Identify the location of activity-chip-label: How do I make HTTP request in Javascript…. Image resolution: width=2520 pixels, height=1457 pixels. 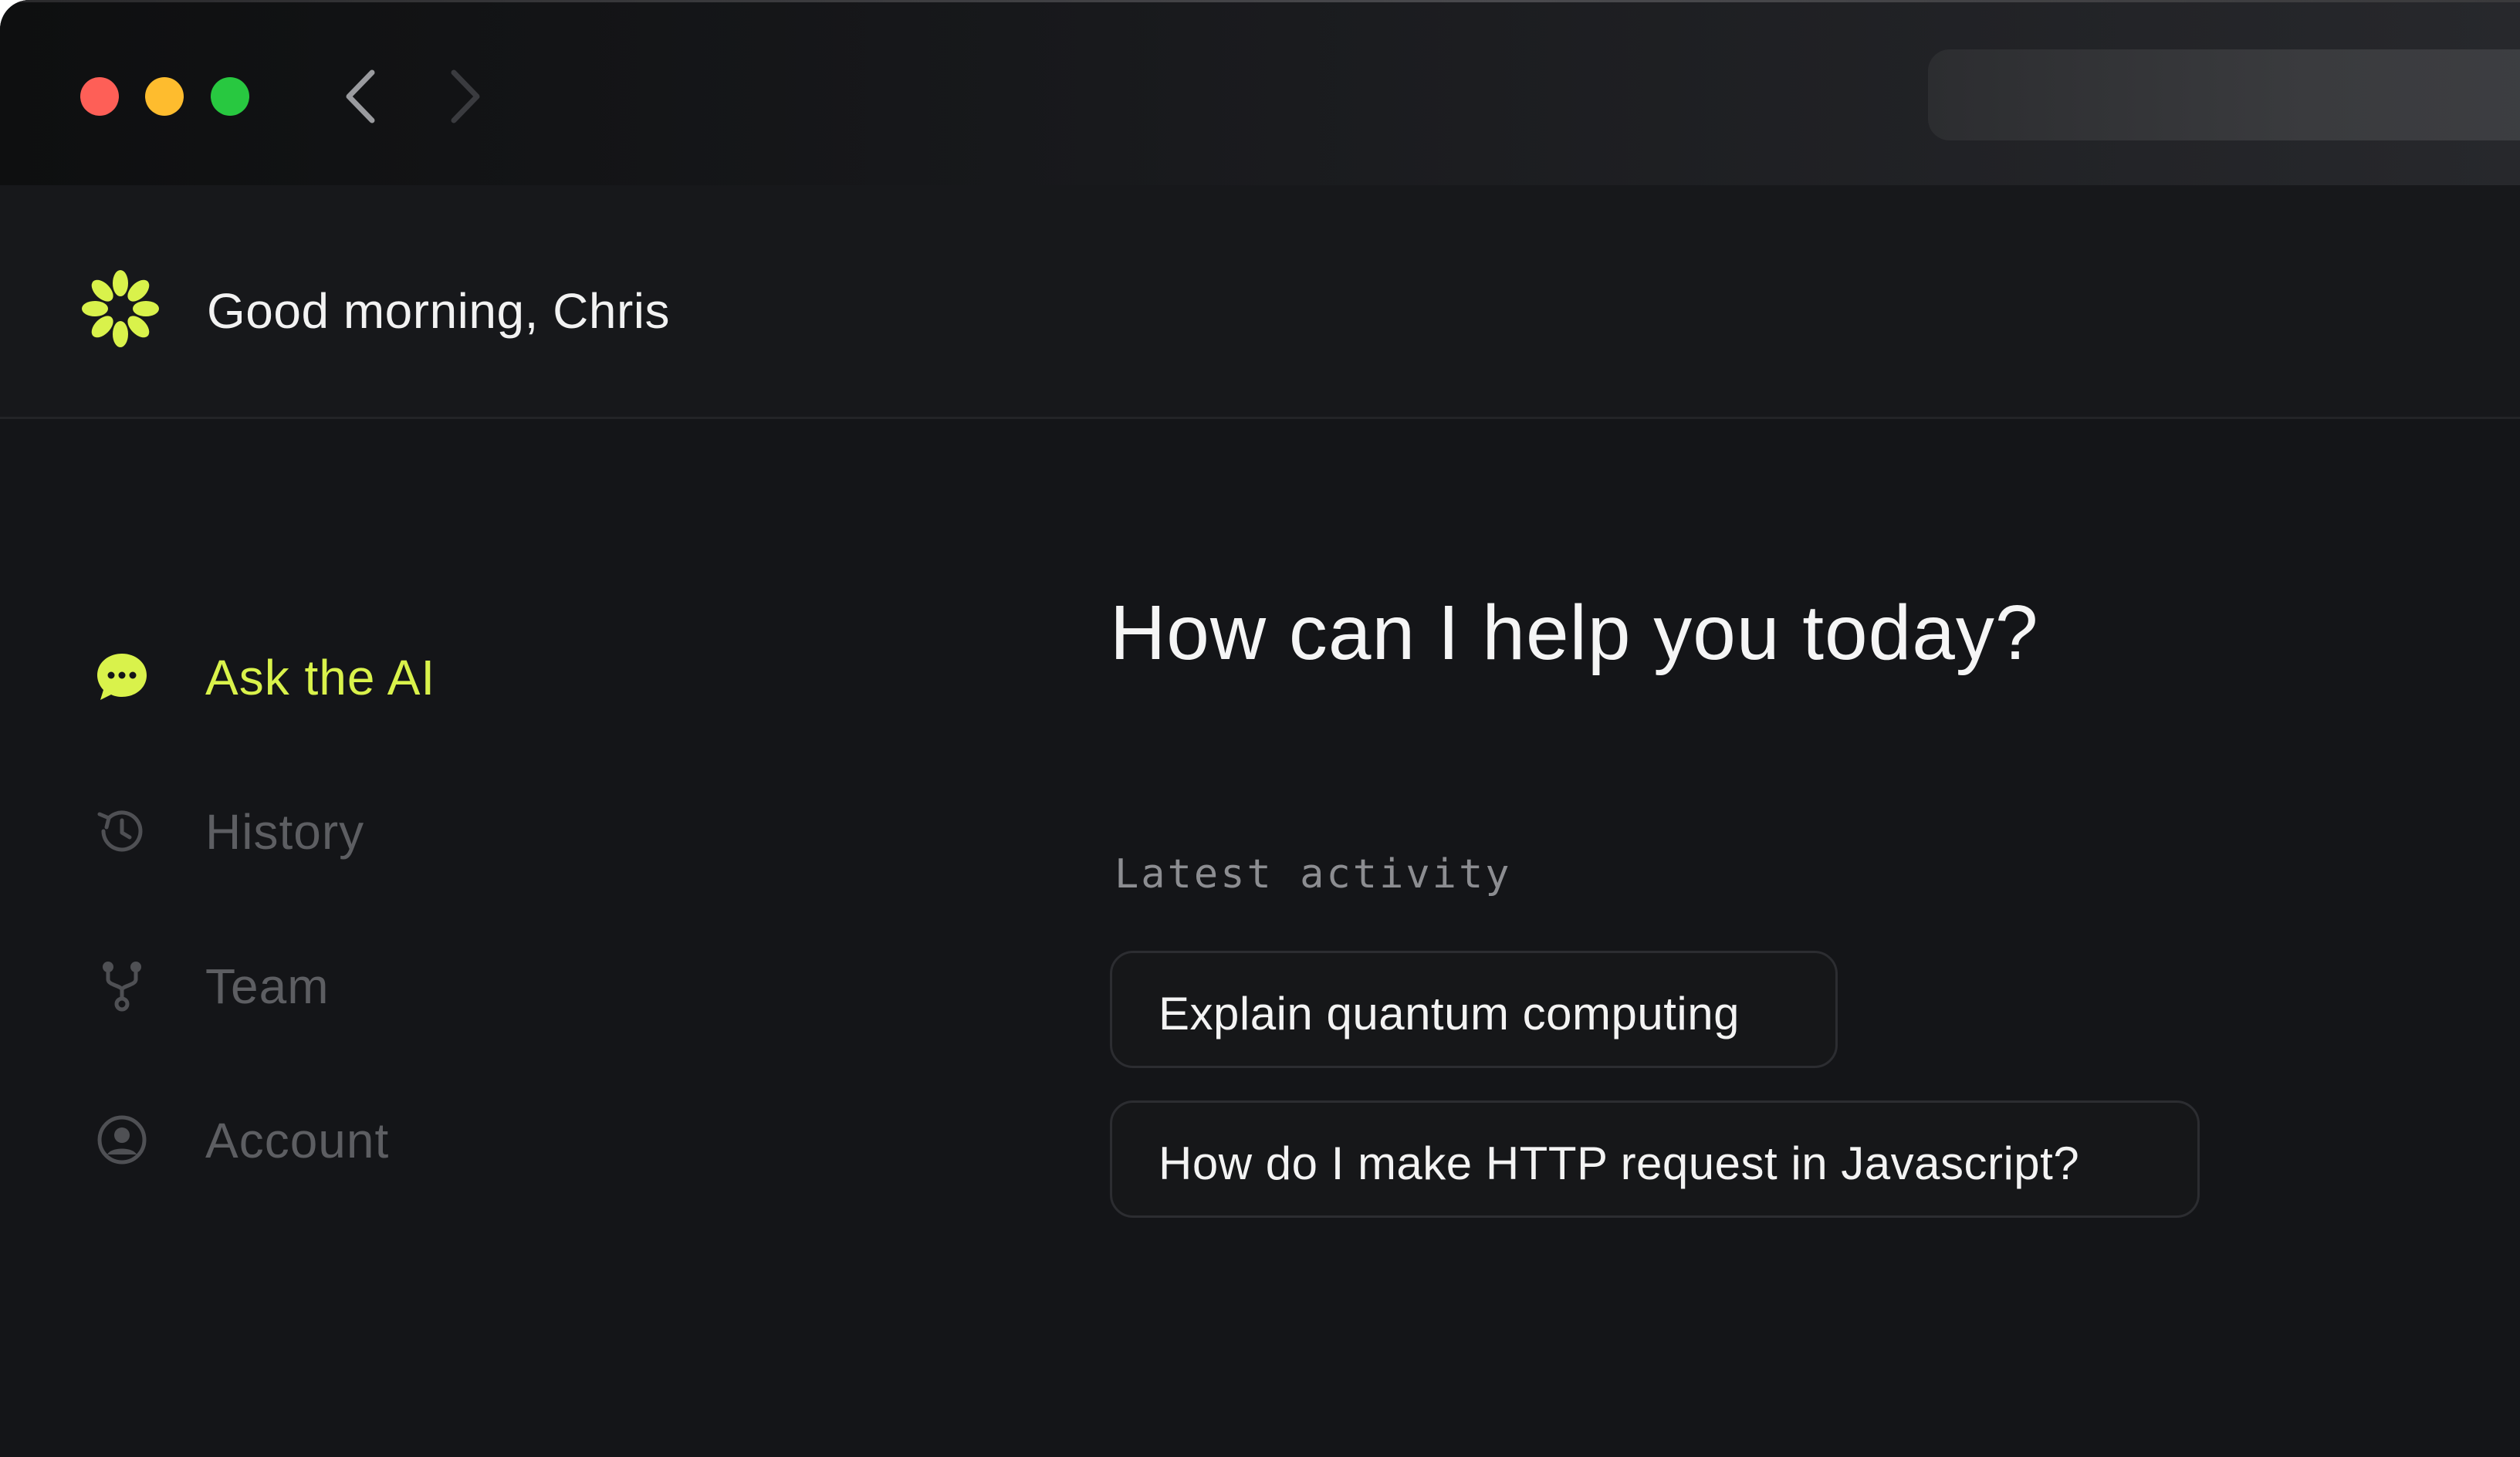
(1619, 1163).